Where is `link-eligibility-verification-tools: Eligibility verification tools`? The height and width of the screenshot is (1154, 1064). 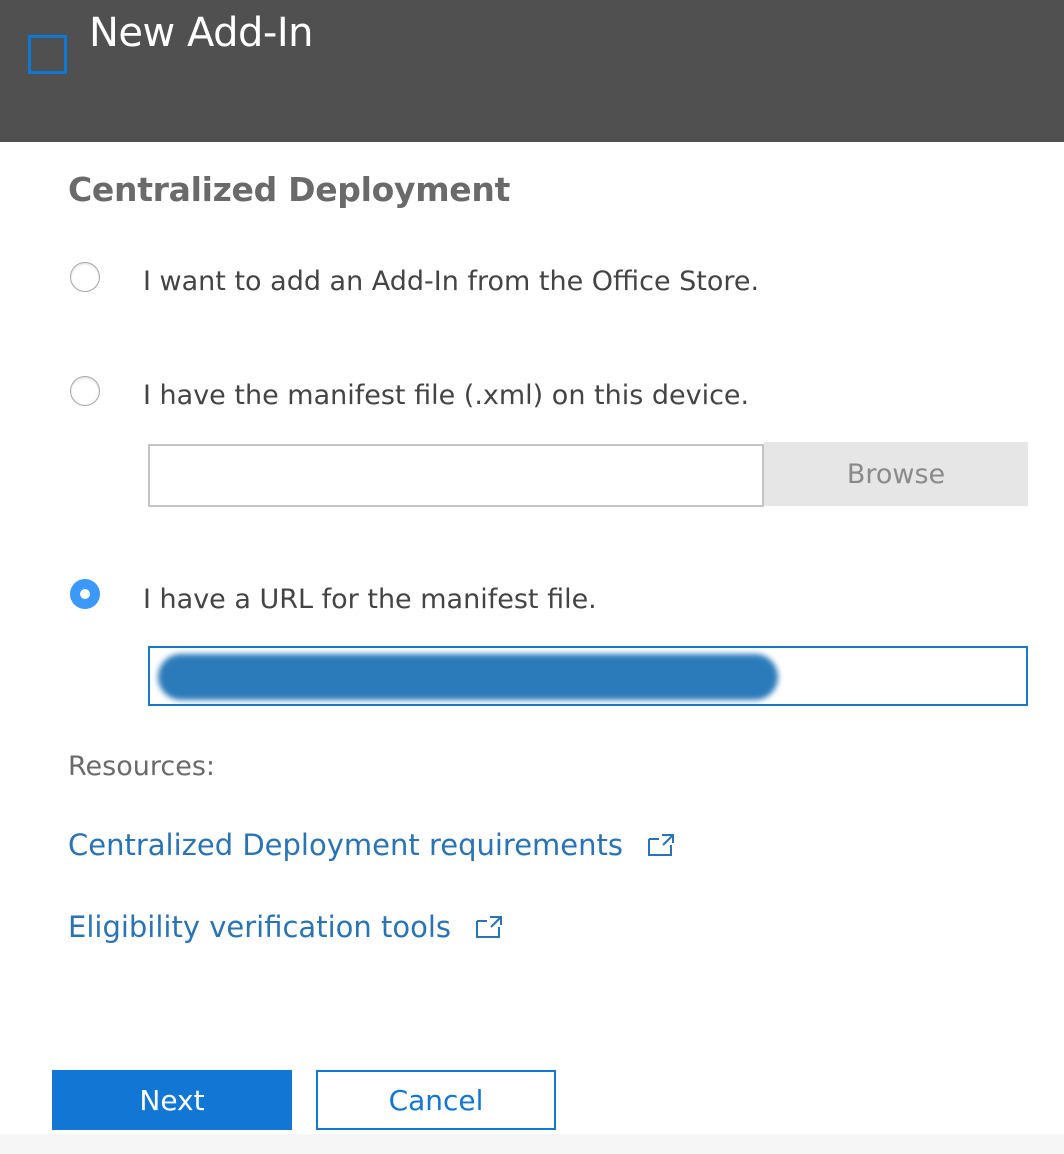 link-eligibility-verification-tools: Eligibility verification tools is located at coordinates (285, 927).